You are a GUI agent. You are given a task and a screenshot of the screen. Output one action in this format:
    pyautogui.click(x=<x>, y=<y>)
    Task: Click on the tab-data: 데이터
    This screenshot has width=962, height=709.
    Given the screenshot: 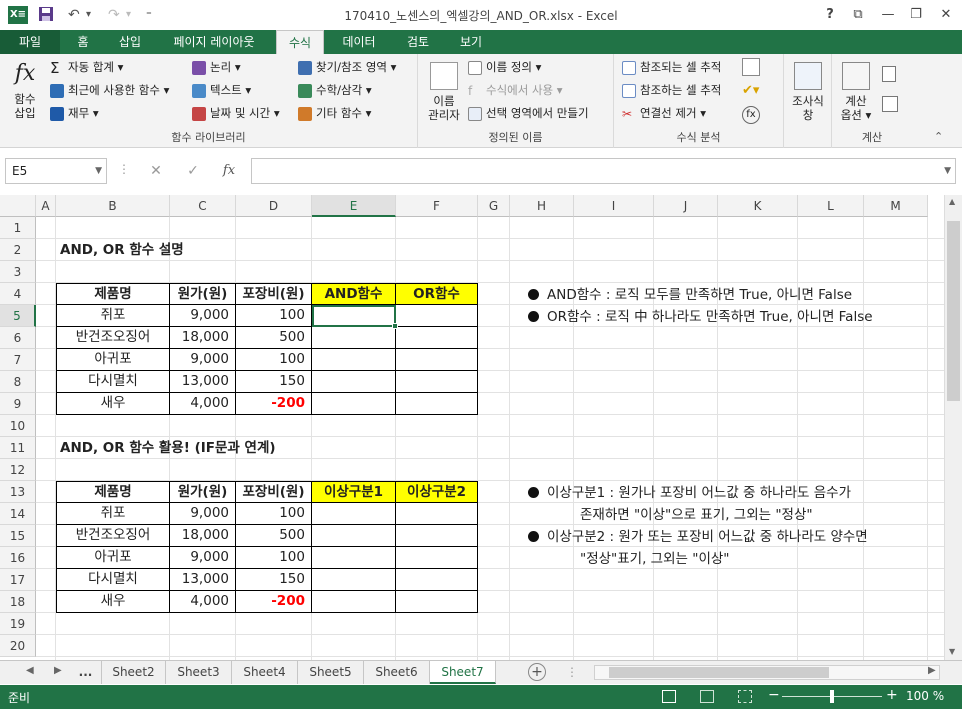 What is the action you would take?
    pyautogui.click(x=359, y=42)
    